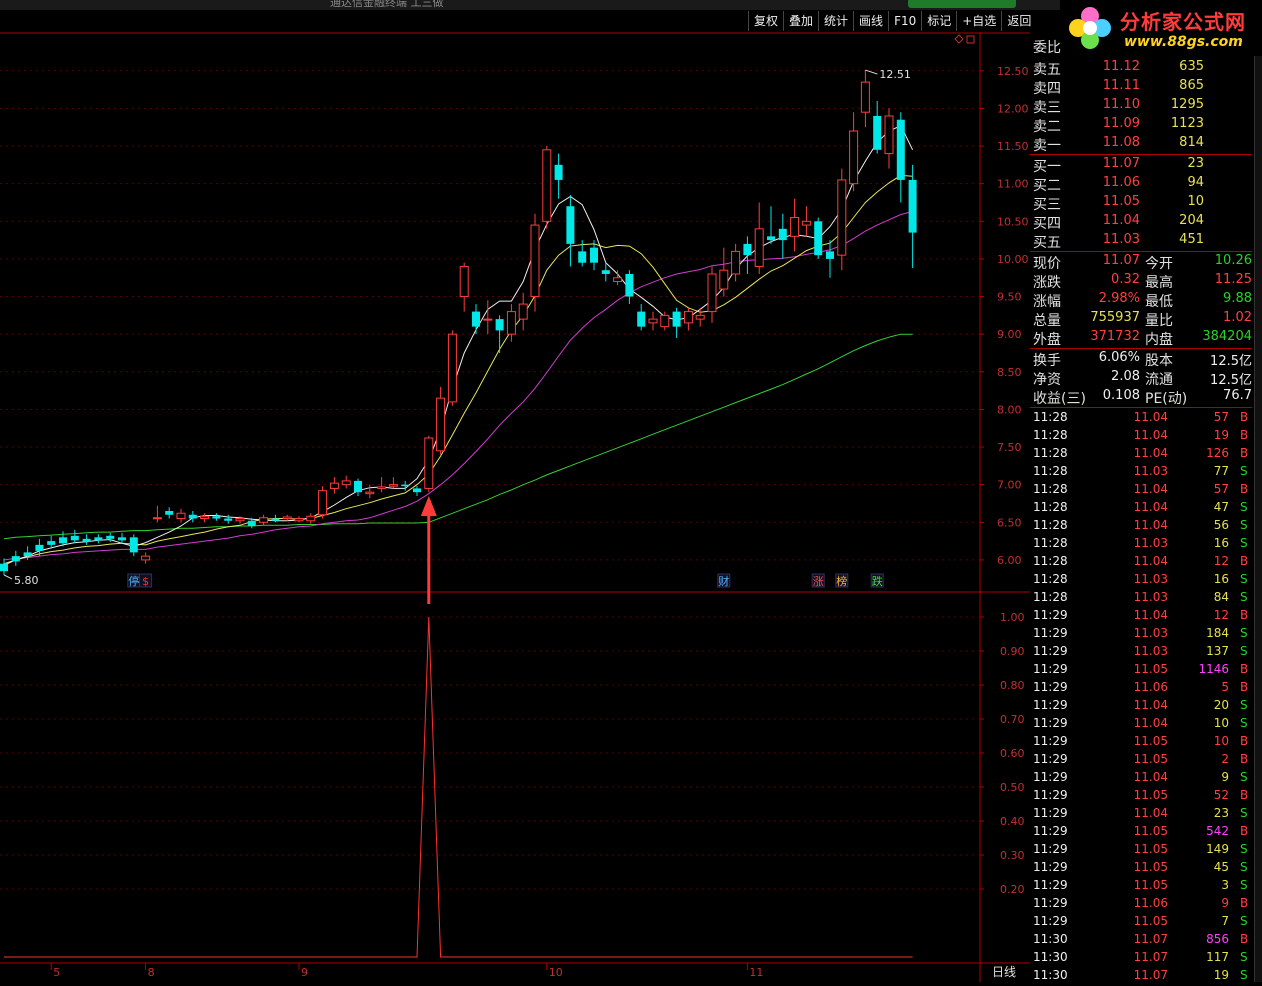 The width and height of the screenshot is (1262, 986). What do you see at coordinates (1047, 224) in the screenshot?
I see `buy-level-label: 买四` at bounding box center [1047, 224].